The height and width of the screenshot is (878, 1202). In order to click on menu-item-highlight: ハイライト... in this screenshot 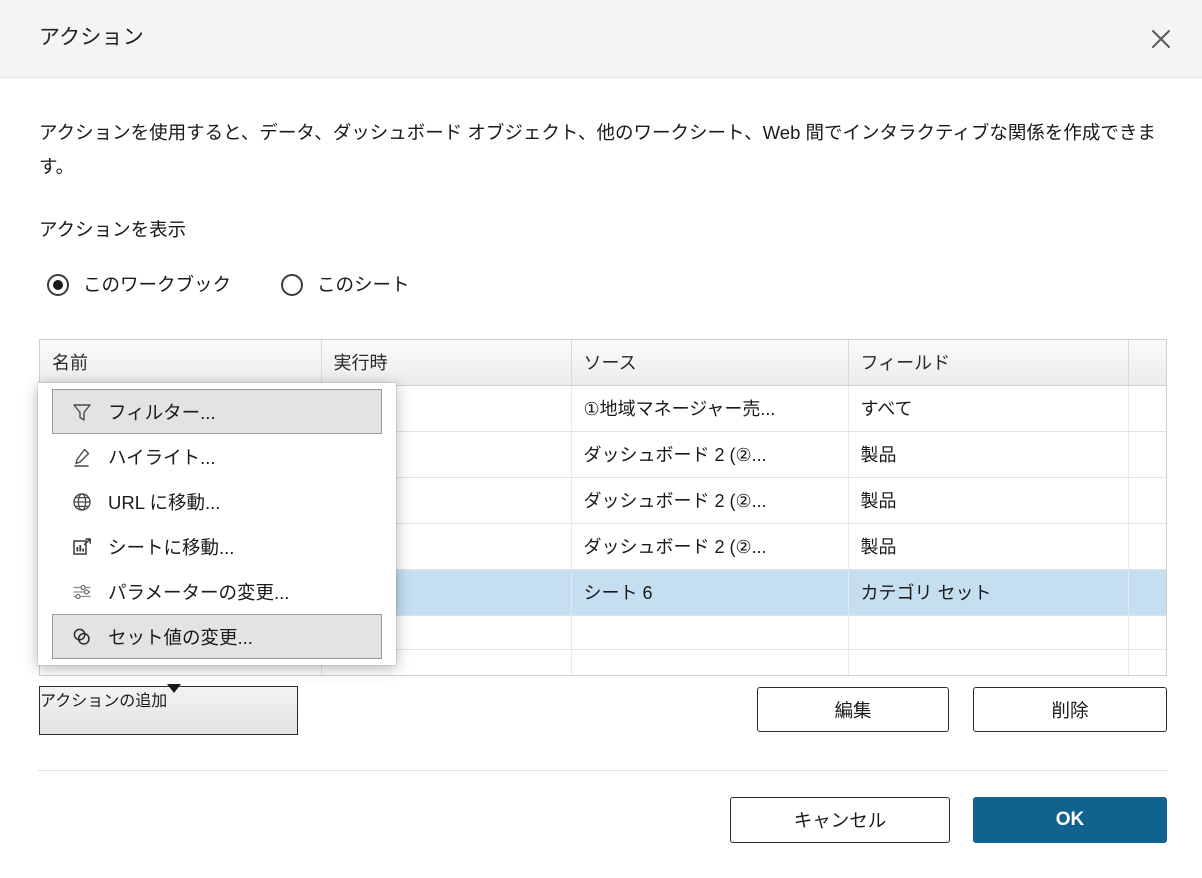, I will do `click(217, 456)`.